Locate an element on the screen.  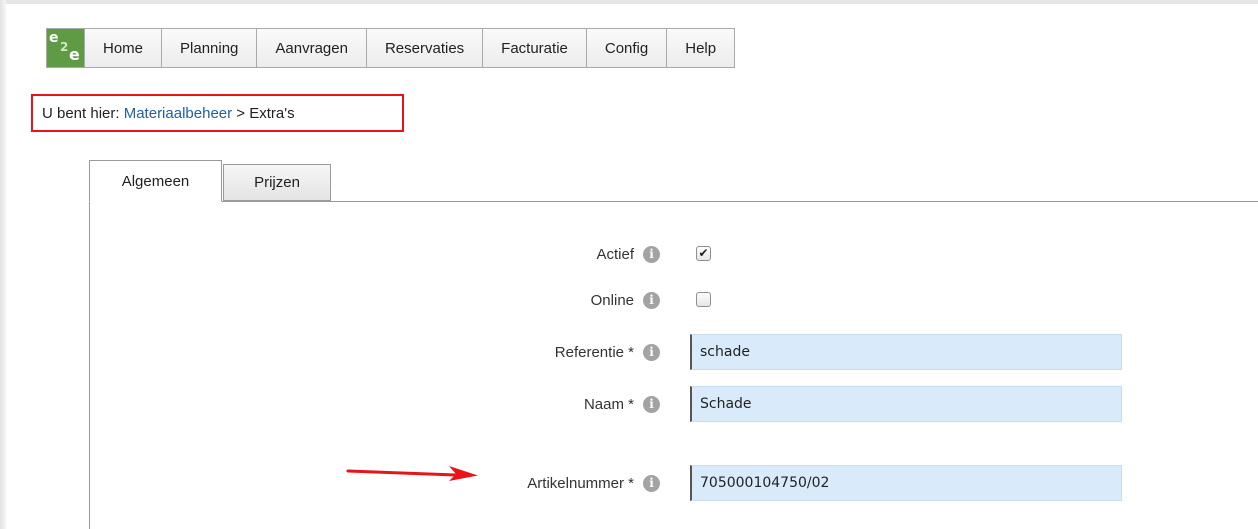
tab-panel-border is located at coordinates (673, 201).